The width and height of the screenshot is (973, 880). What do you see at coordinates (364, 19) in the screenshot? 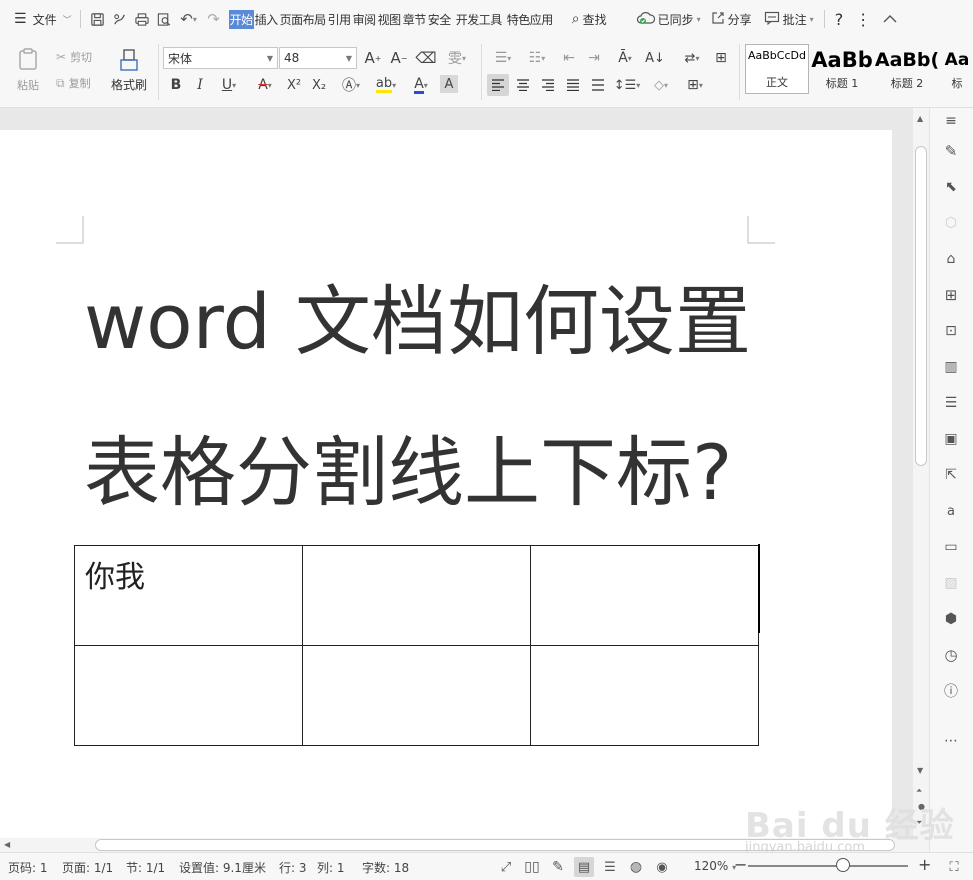
I see `tab-review: 审阅` at bounding box center [364, 19].